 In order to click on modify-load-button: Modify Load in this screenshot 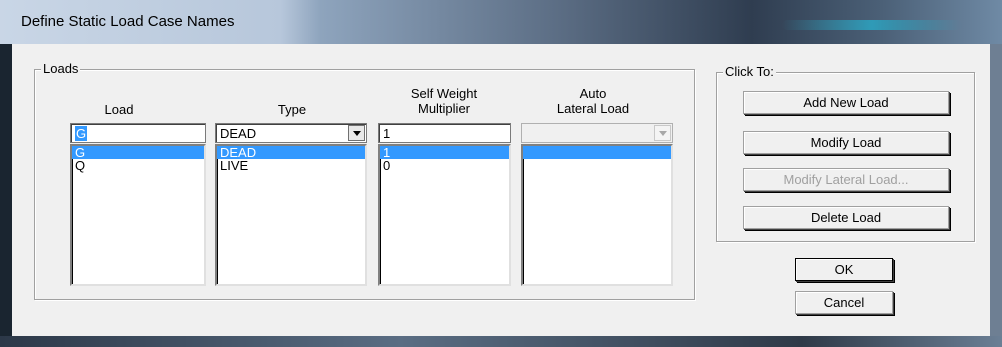, I will do `click(846, 142)`.